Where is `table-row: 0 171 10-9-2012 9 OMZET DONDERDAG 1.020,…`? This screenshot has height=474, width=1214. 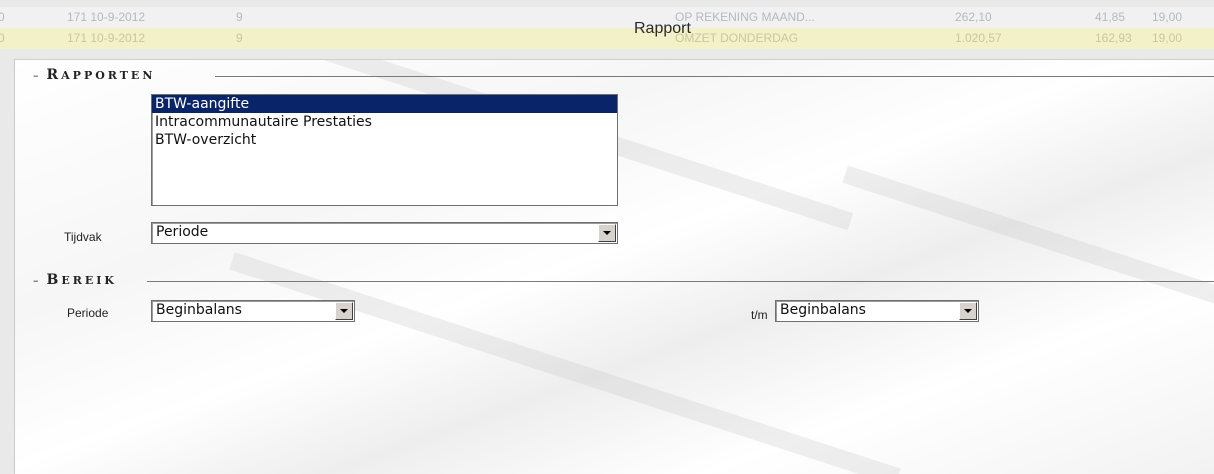 table-row: 0 171 10-9-2012 9 OMZET DONDERDAG 1.020,… is located at coordinates (607, 38).